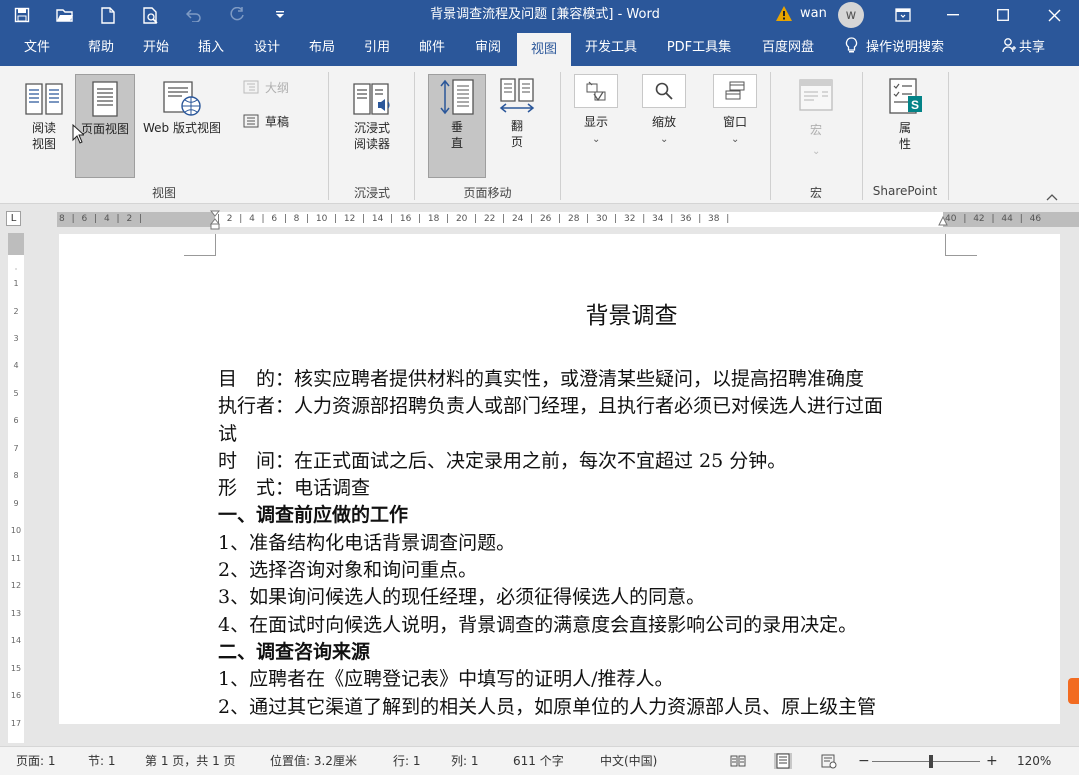 The height and width of the screenshot is (775, 1079). What do you see at coordinates (813, 14) in the screenshot?
I see `user-name: wan` at bounding box center [813, 14].